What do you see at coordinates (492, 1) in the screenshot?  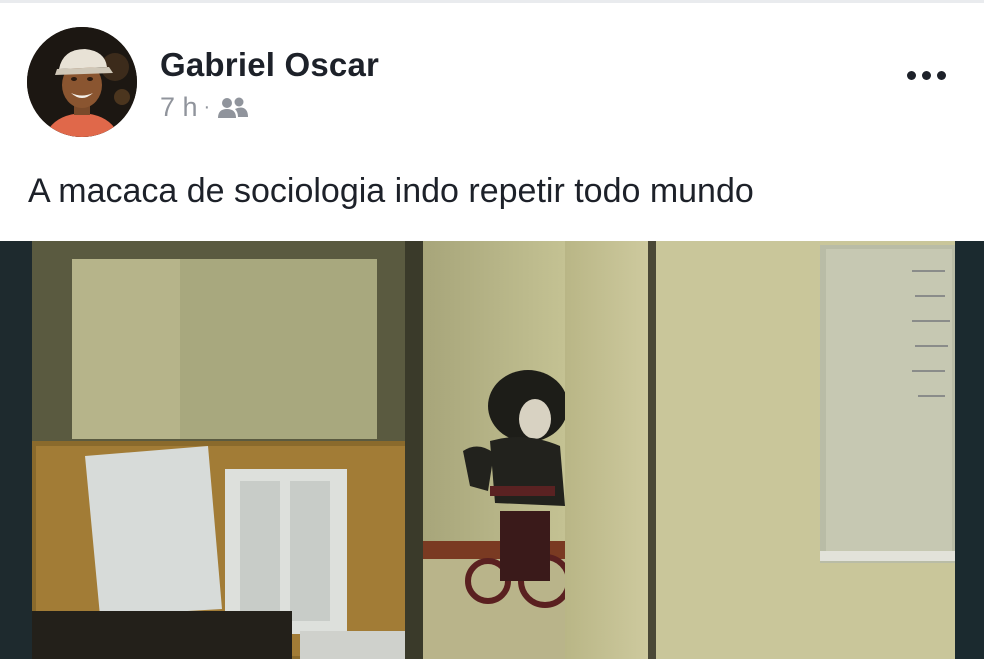 I see `top-divider` at bounding box center [492, 1].